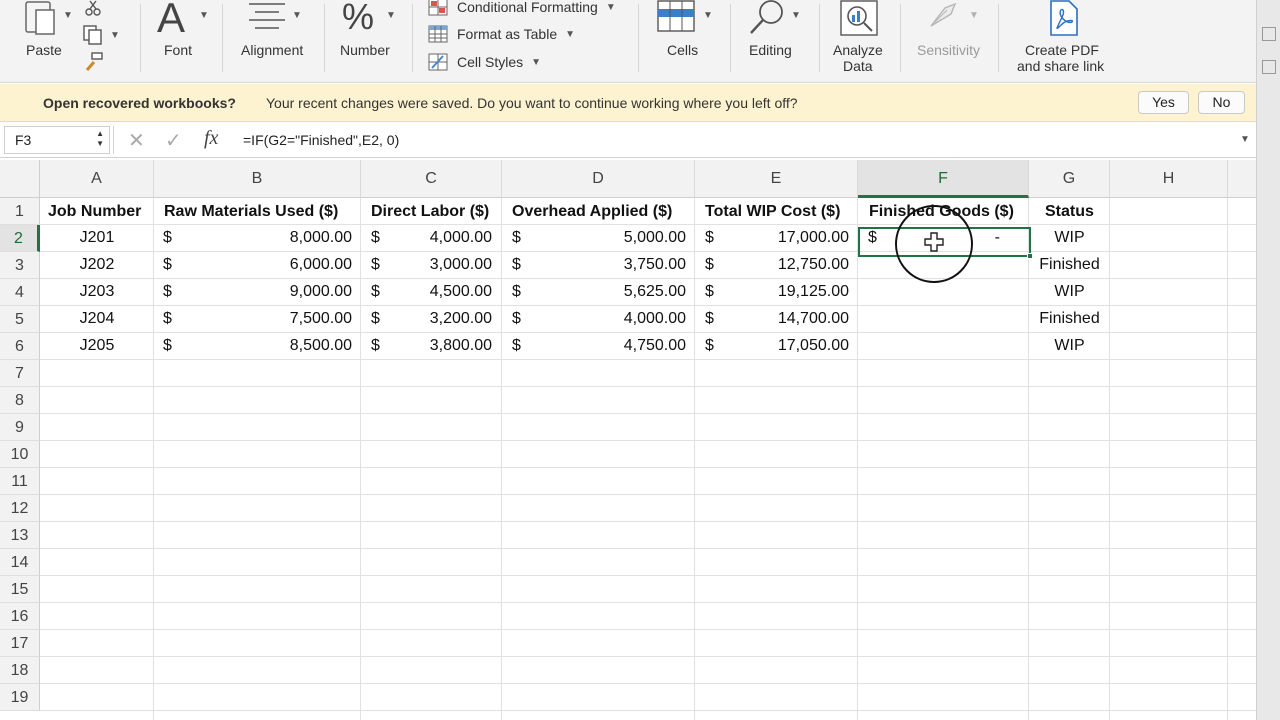 The height and width of the screenshot is (720, 1280). What do you see at coordinates (943, 179) in the screenshot?
I see `column-header-f: F` at bounding box center [943, 179].